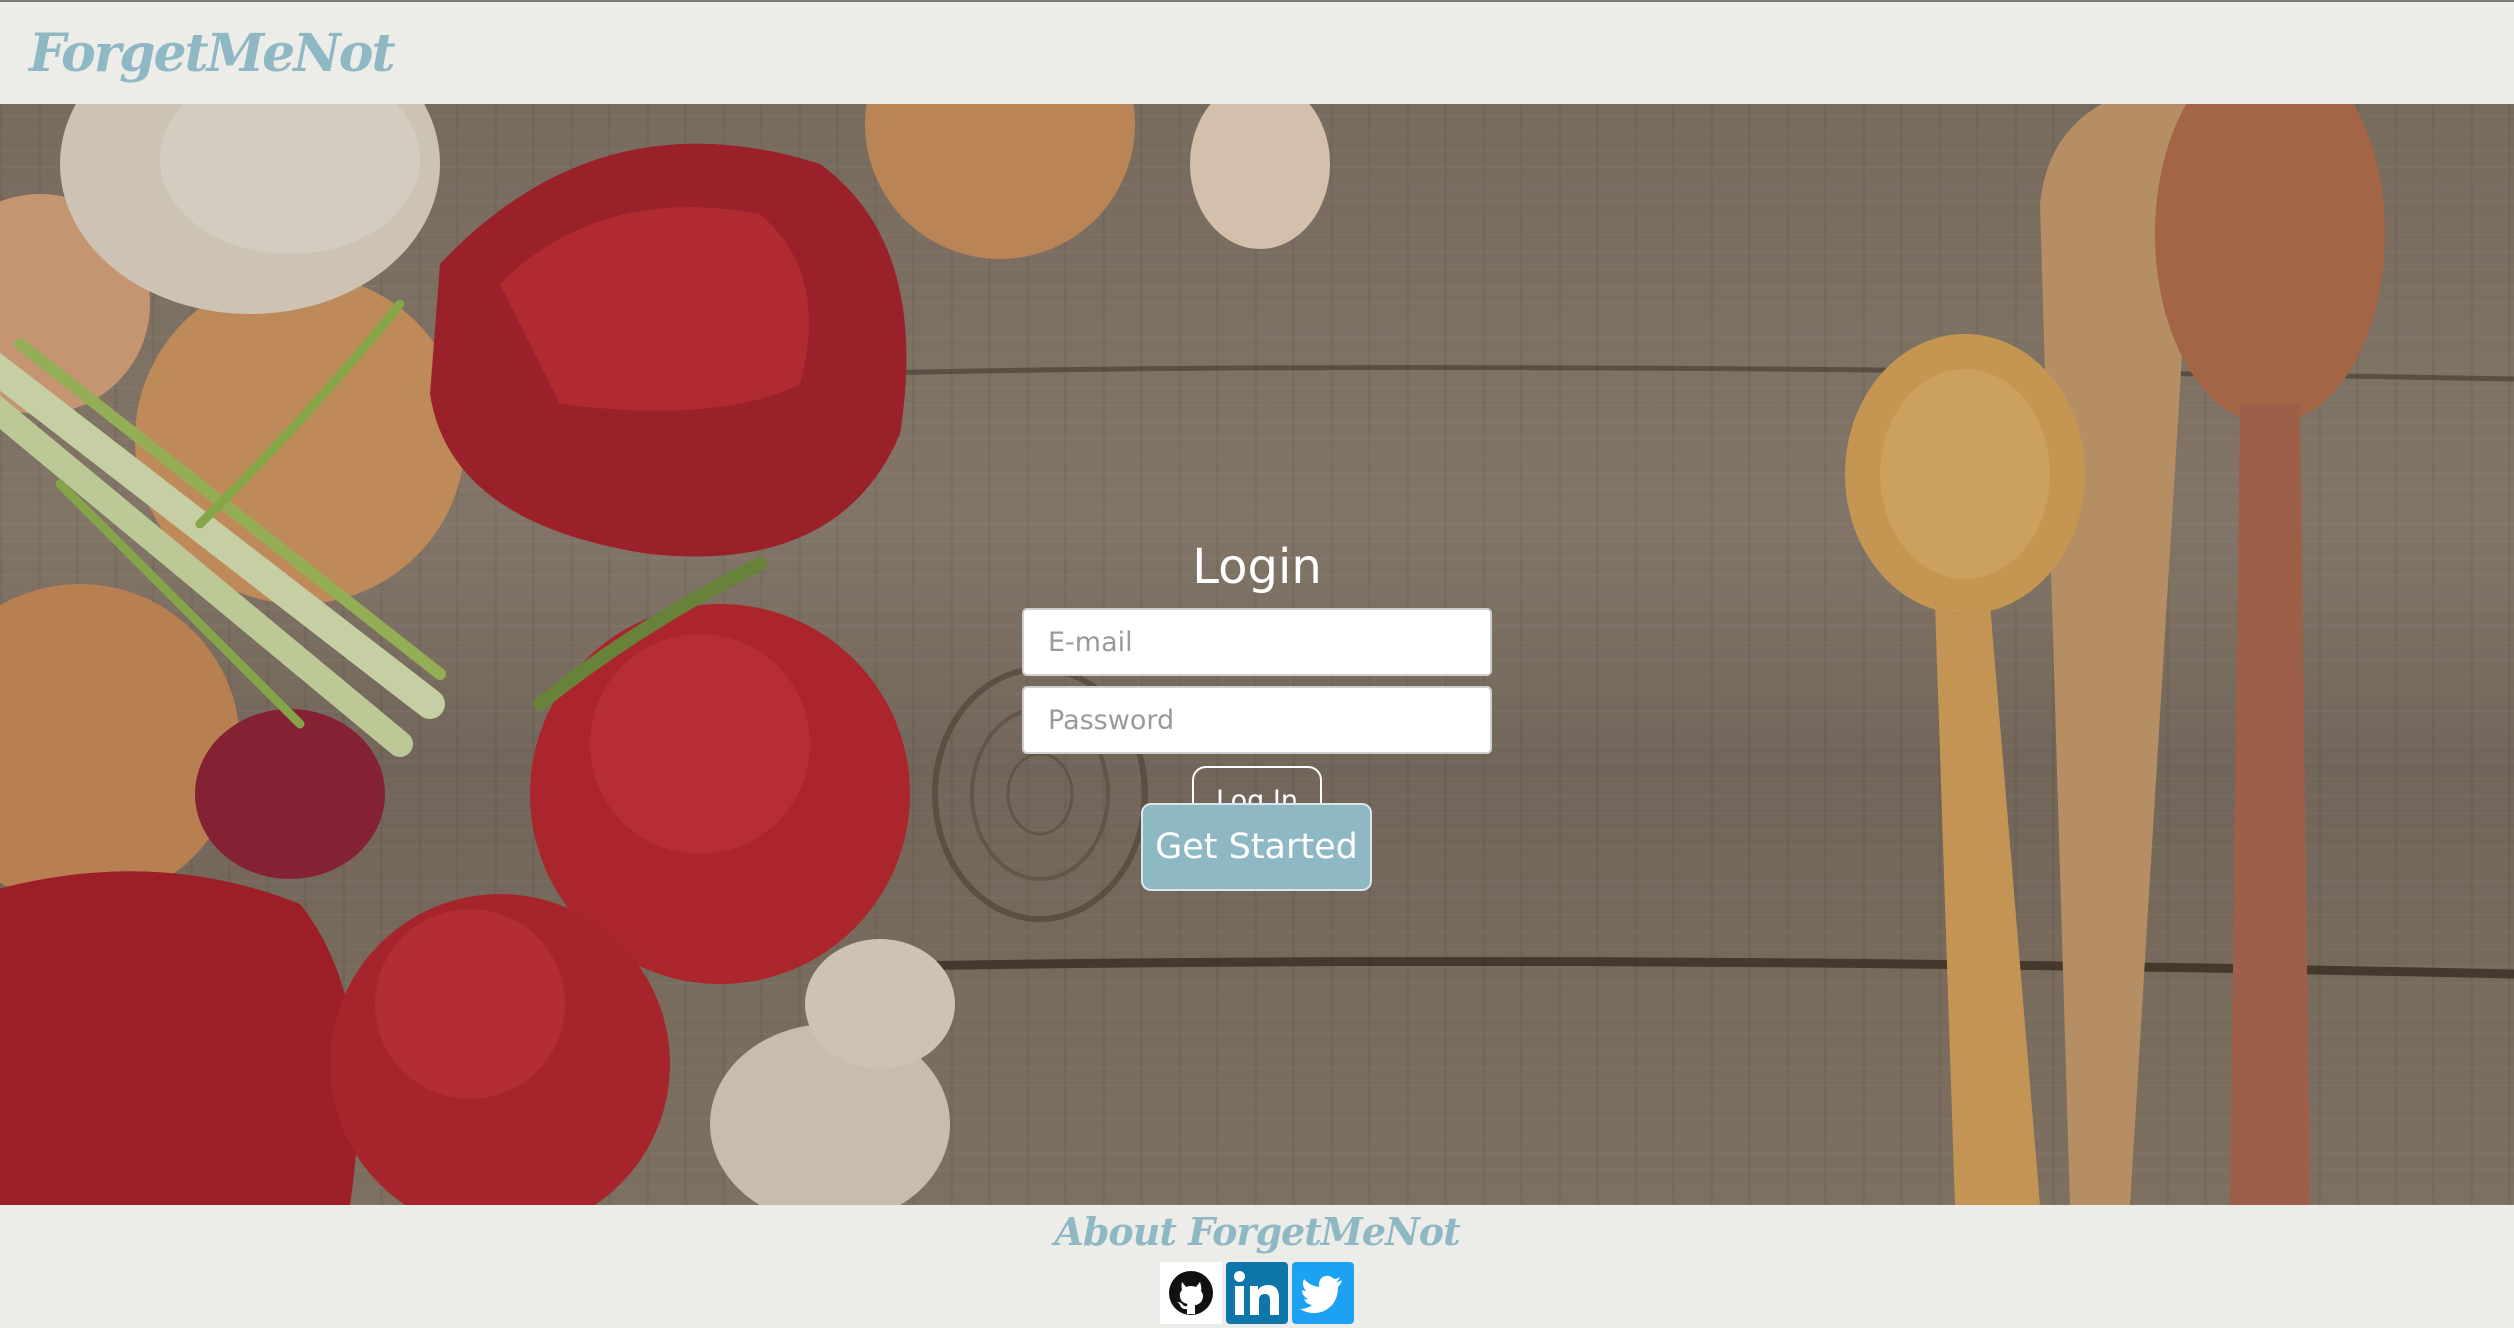 Image resolution: width=2514 pixels, height=1328 pixels. I want to click on social-links, so click(1257, 1293).